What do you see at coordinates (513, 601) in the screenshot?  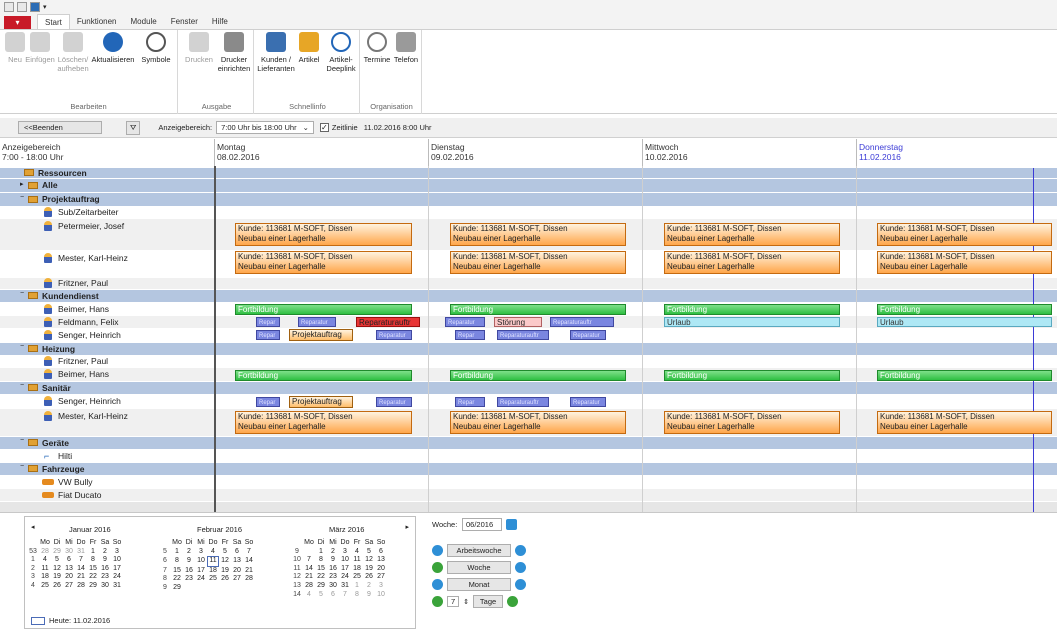 I see `next-tage-icon` at bounding box center [513, 601].